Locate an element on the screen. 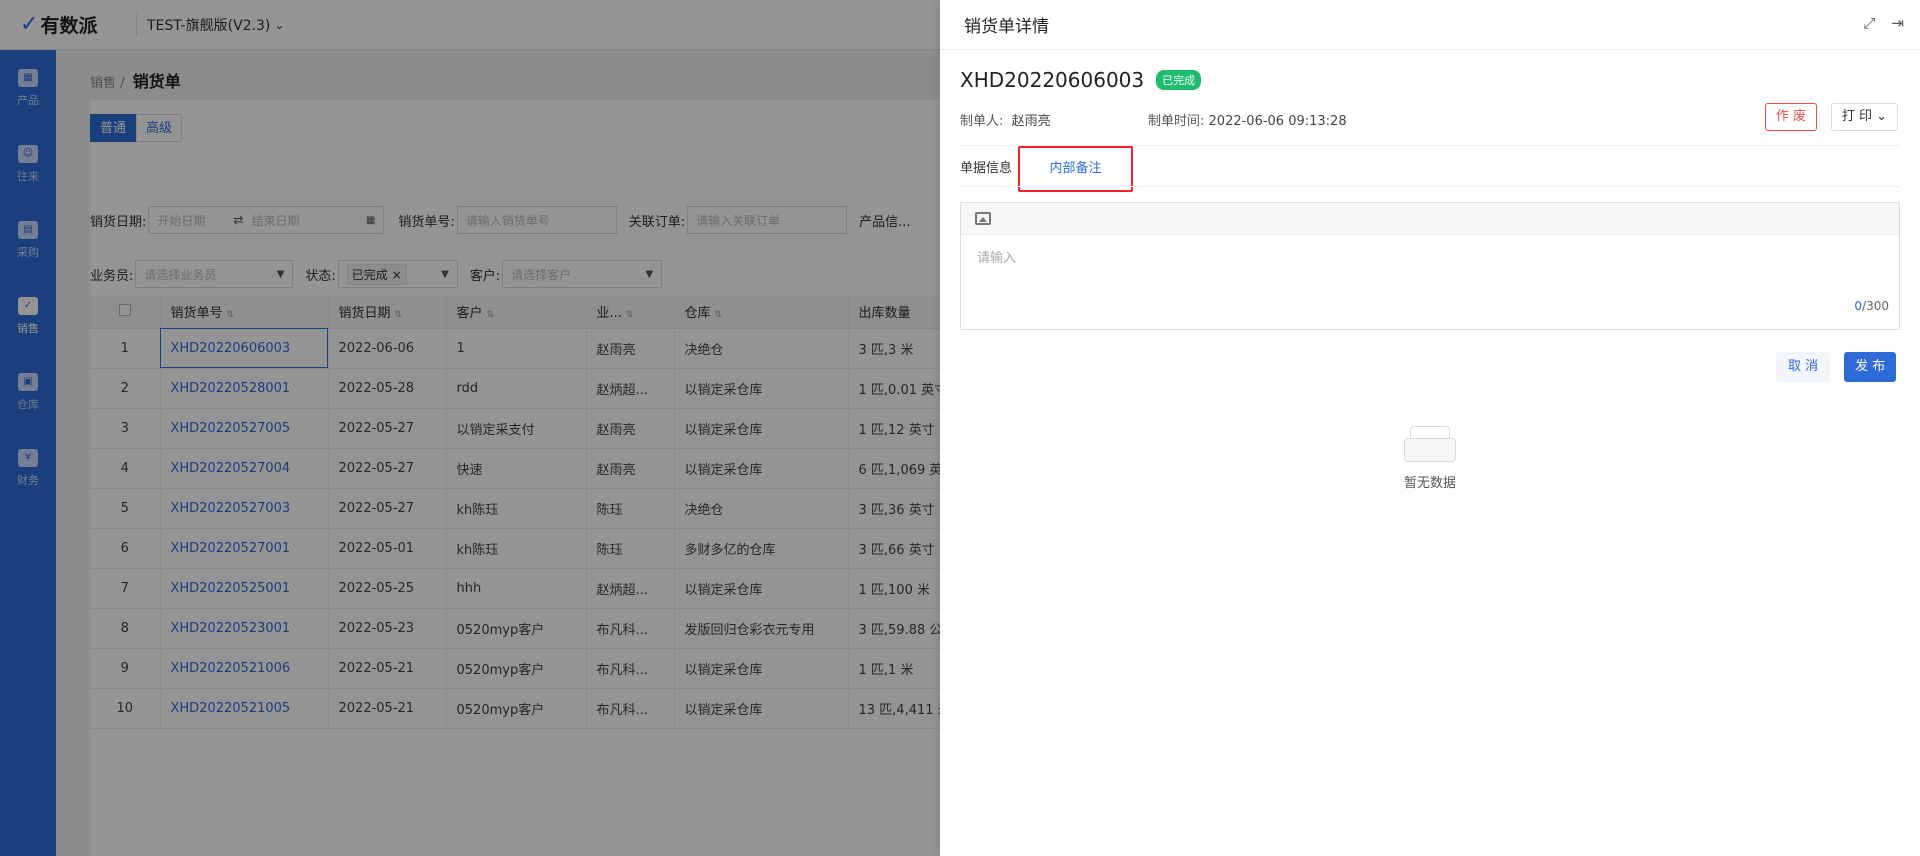 Image resolution: width=1920 pixels, height=856 pixels. char-count-max: /300 is located at coordinates (1875, 306).